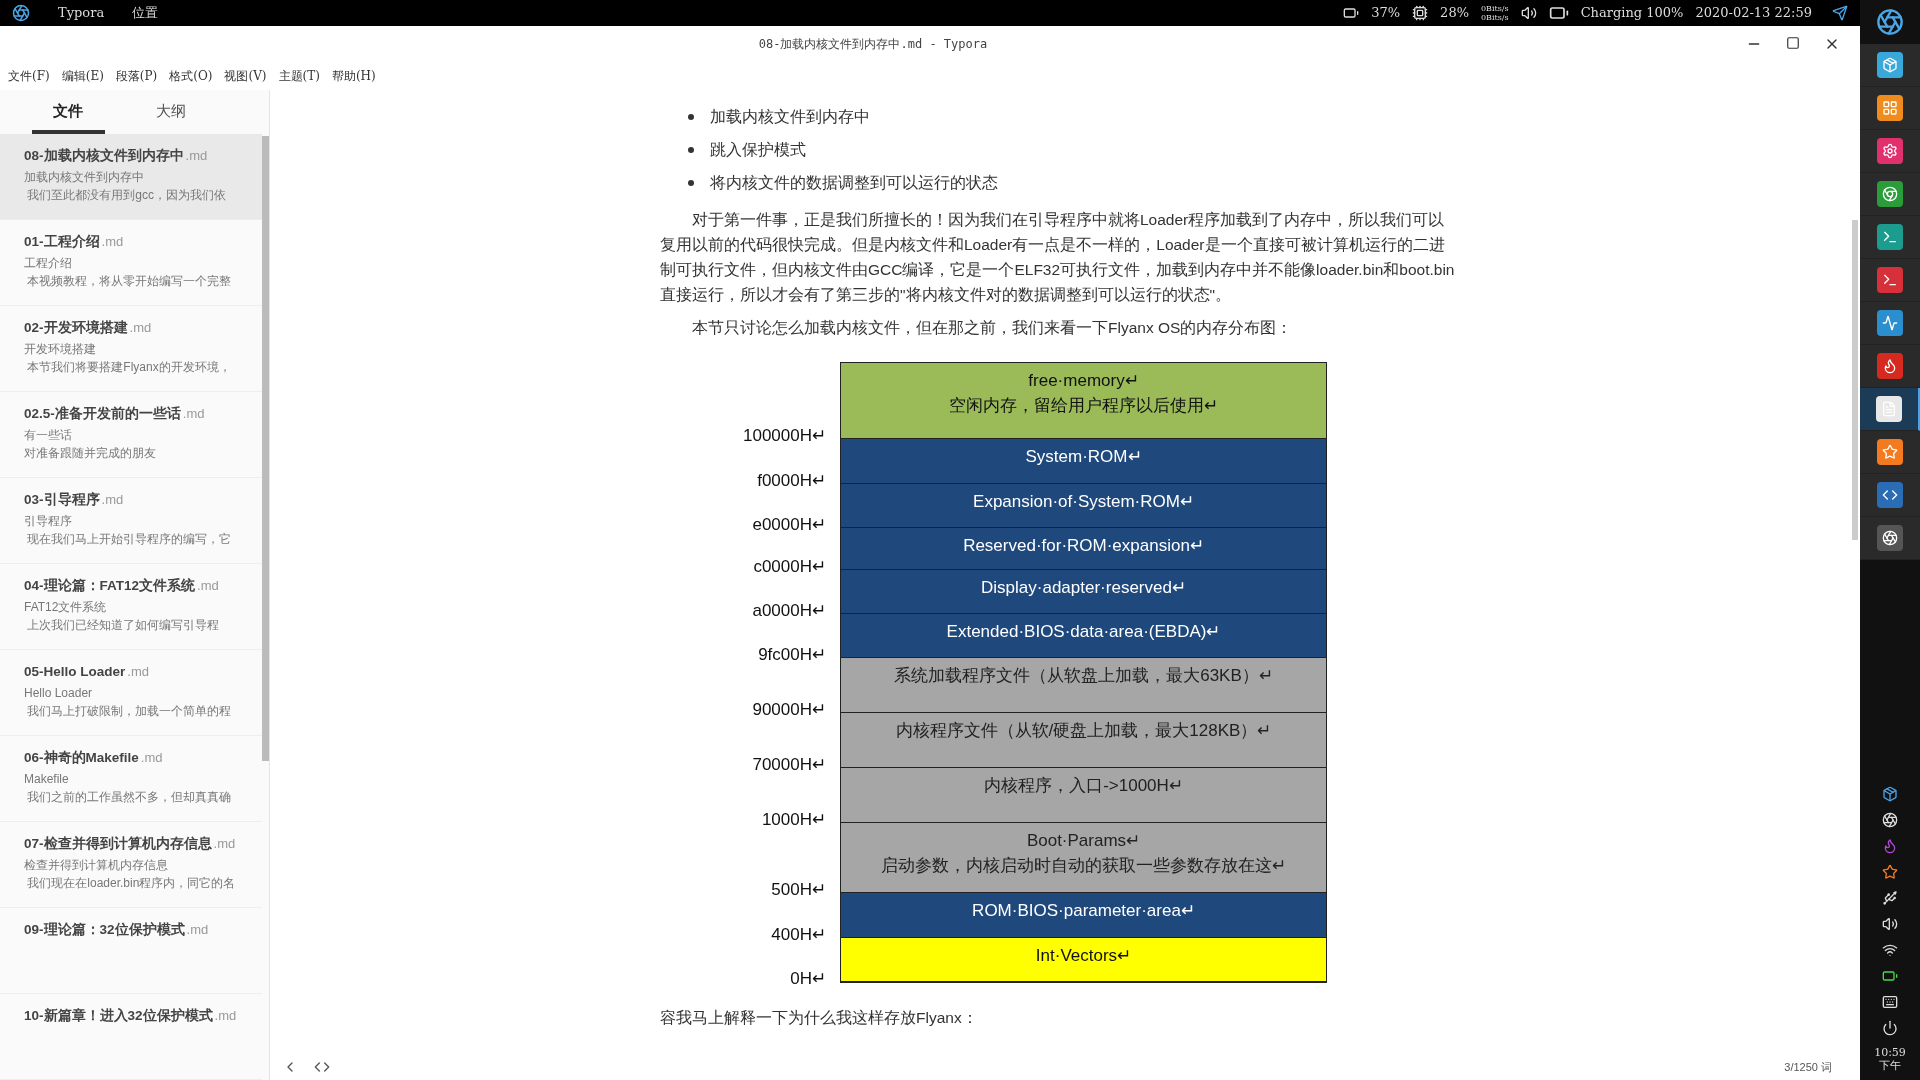 The height and width of the screenshot is (1080, 1920). What do you see at coordinates (322, 1067) in the screenshot?
I see `source-code-icon` at bounding box center [322, 1067].